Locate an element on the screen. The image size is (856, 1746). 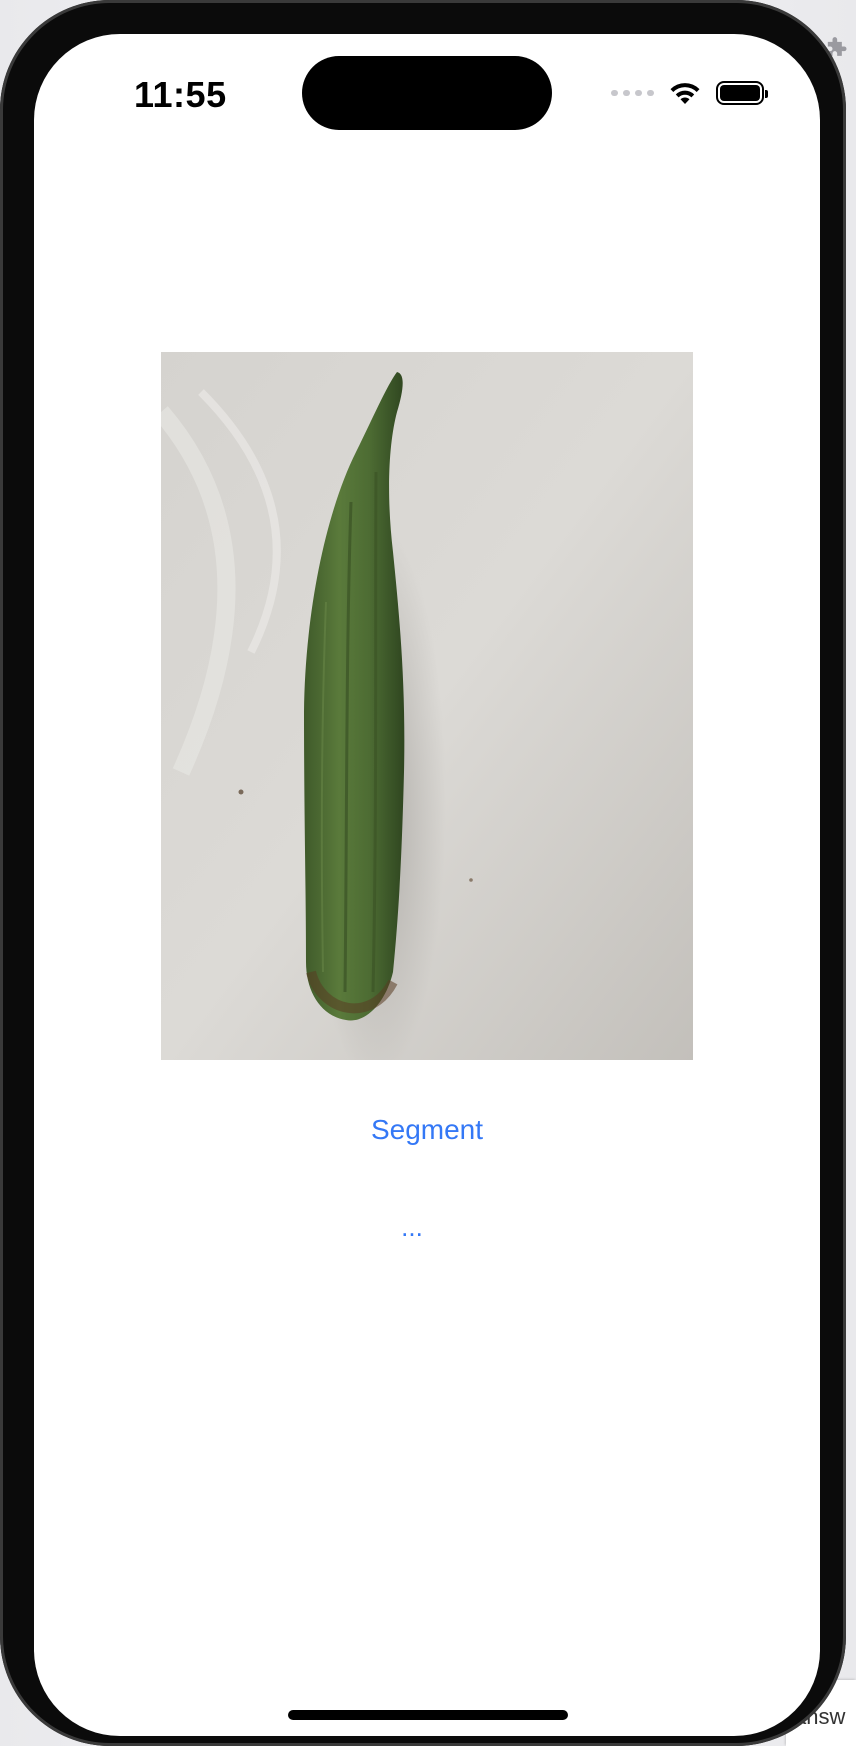
wifi-icon is located at coordinates (685, 93).